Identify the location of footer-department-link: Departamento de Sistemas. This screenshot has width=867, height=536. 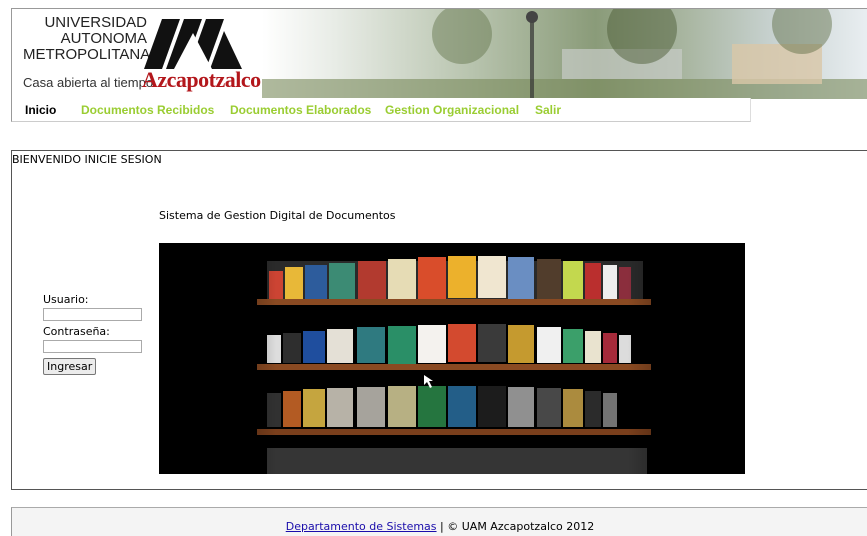
(361, 526).